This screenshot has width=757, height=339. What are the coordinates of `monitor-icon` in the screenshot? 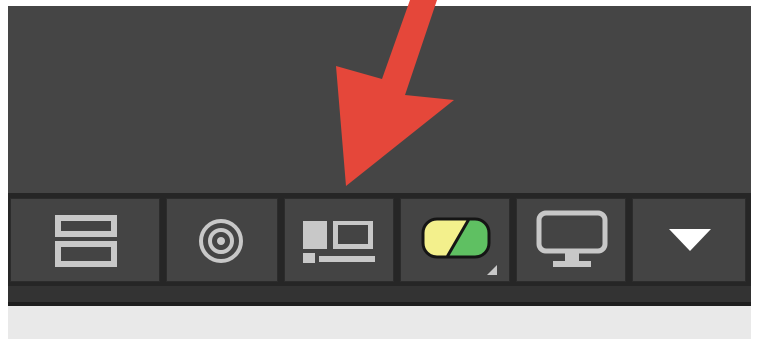 It's located at (572, 238).